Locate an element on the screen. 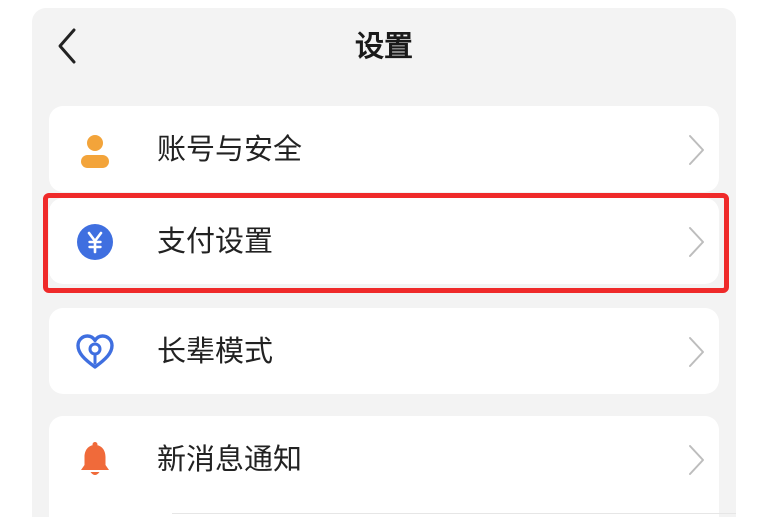 This screenshot has width=762, height=517. settings-item-label: 长辈模式 is located at coordinates (215, 351).